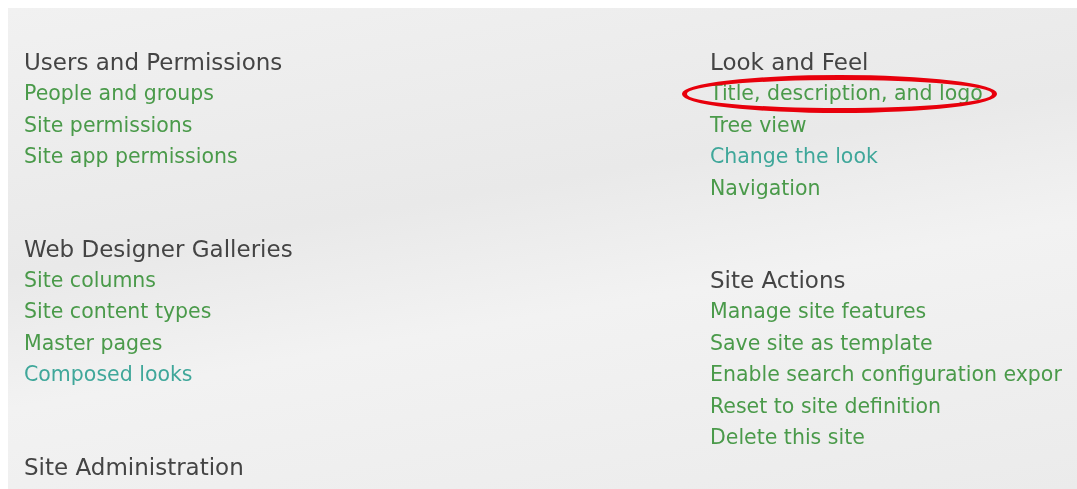 This screenshot has height=489, width=1077. I want to click on settings-link: Manage site features, so click(818, 312).